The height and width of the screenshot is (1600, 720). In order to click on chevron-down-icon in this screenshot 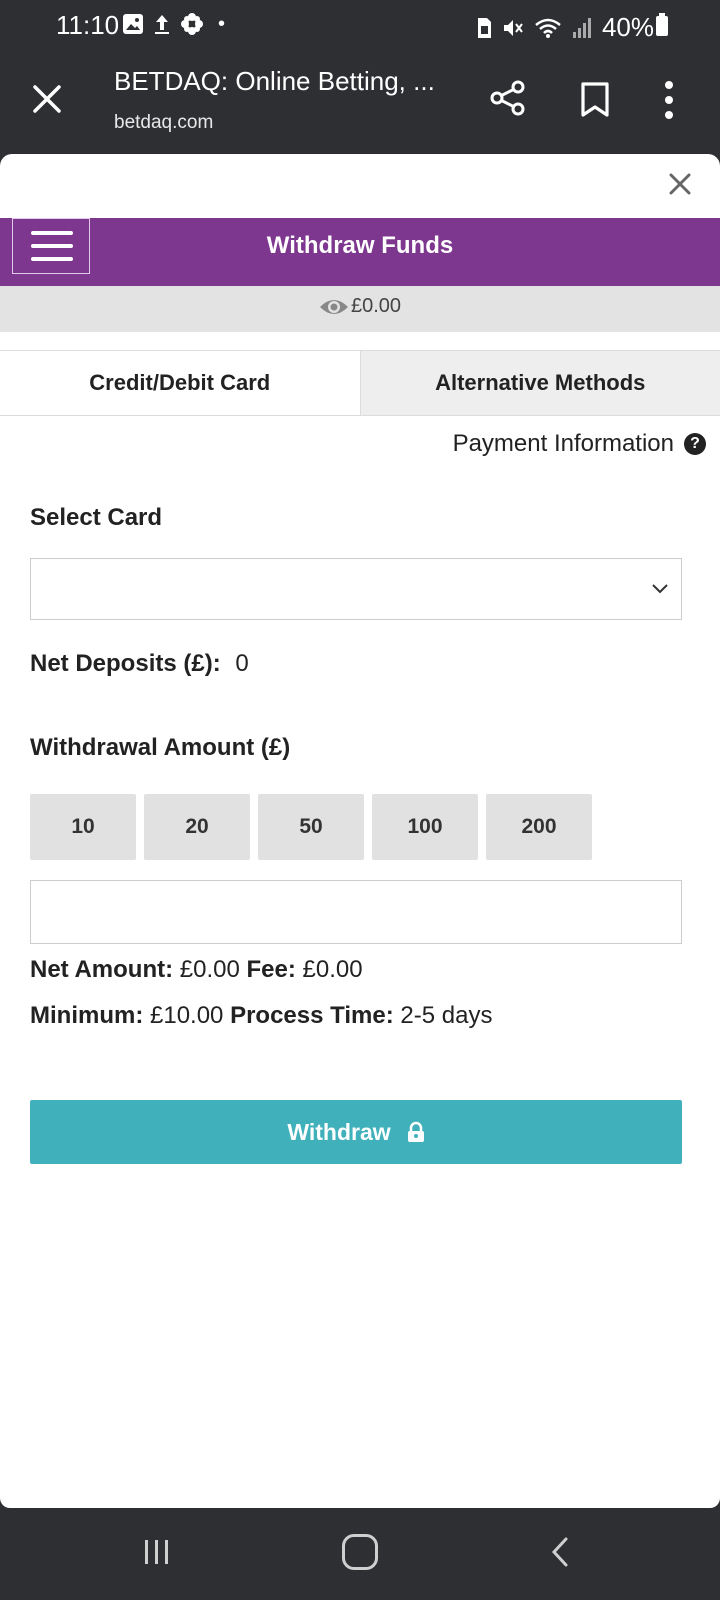, I will do `click(660, 589)`.